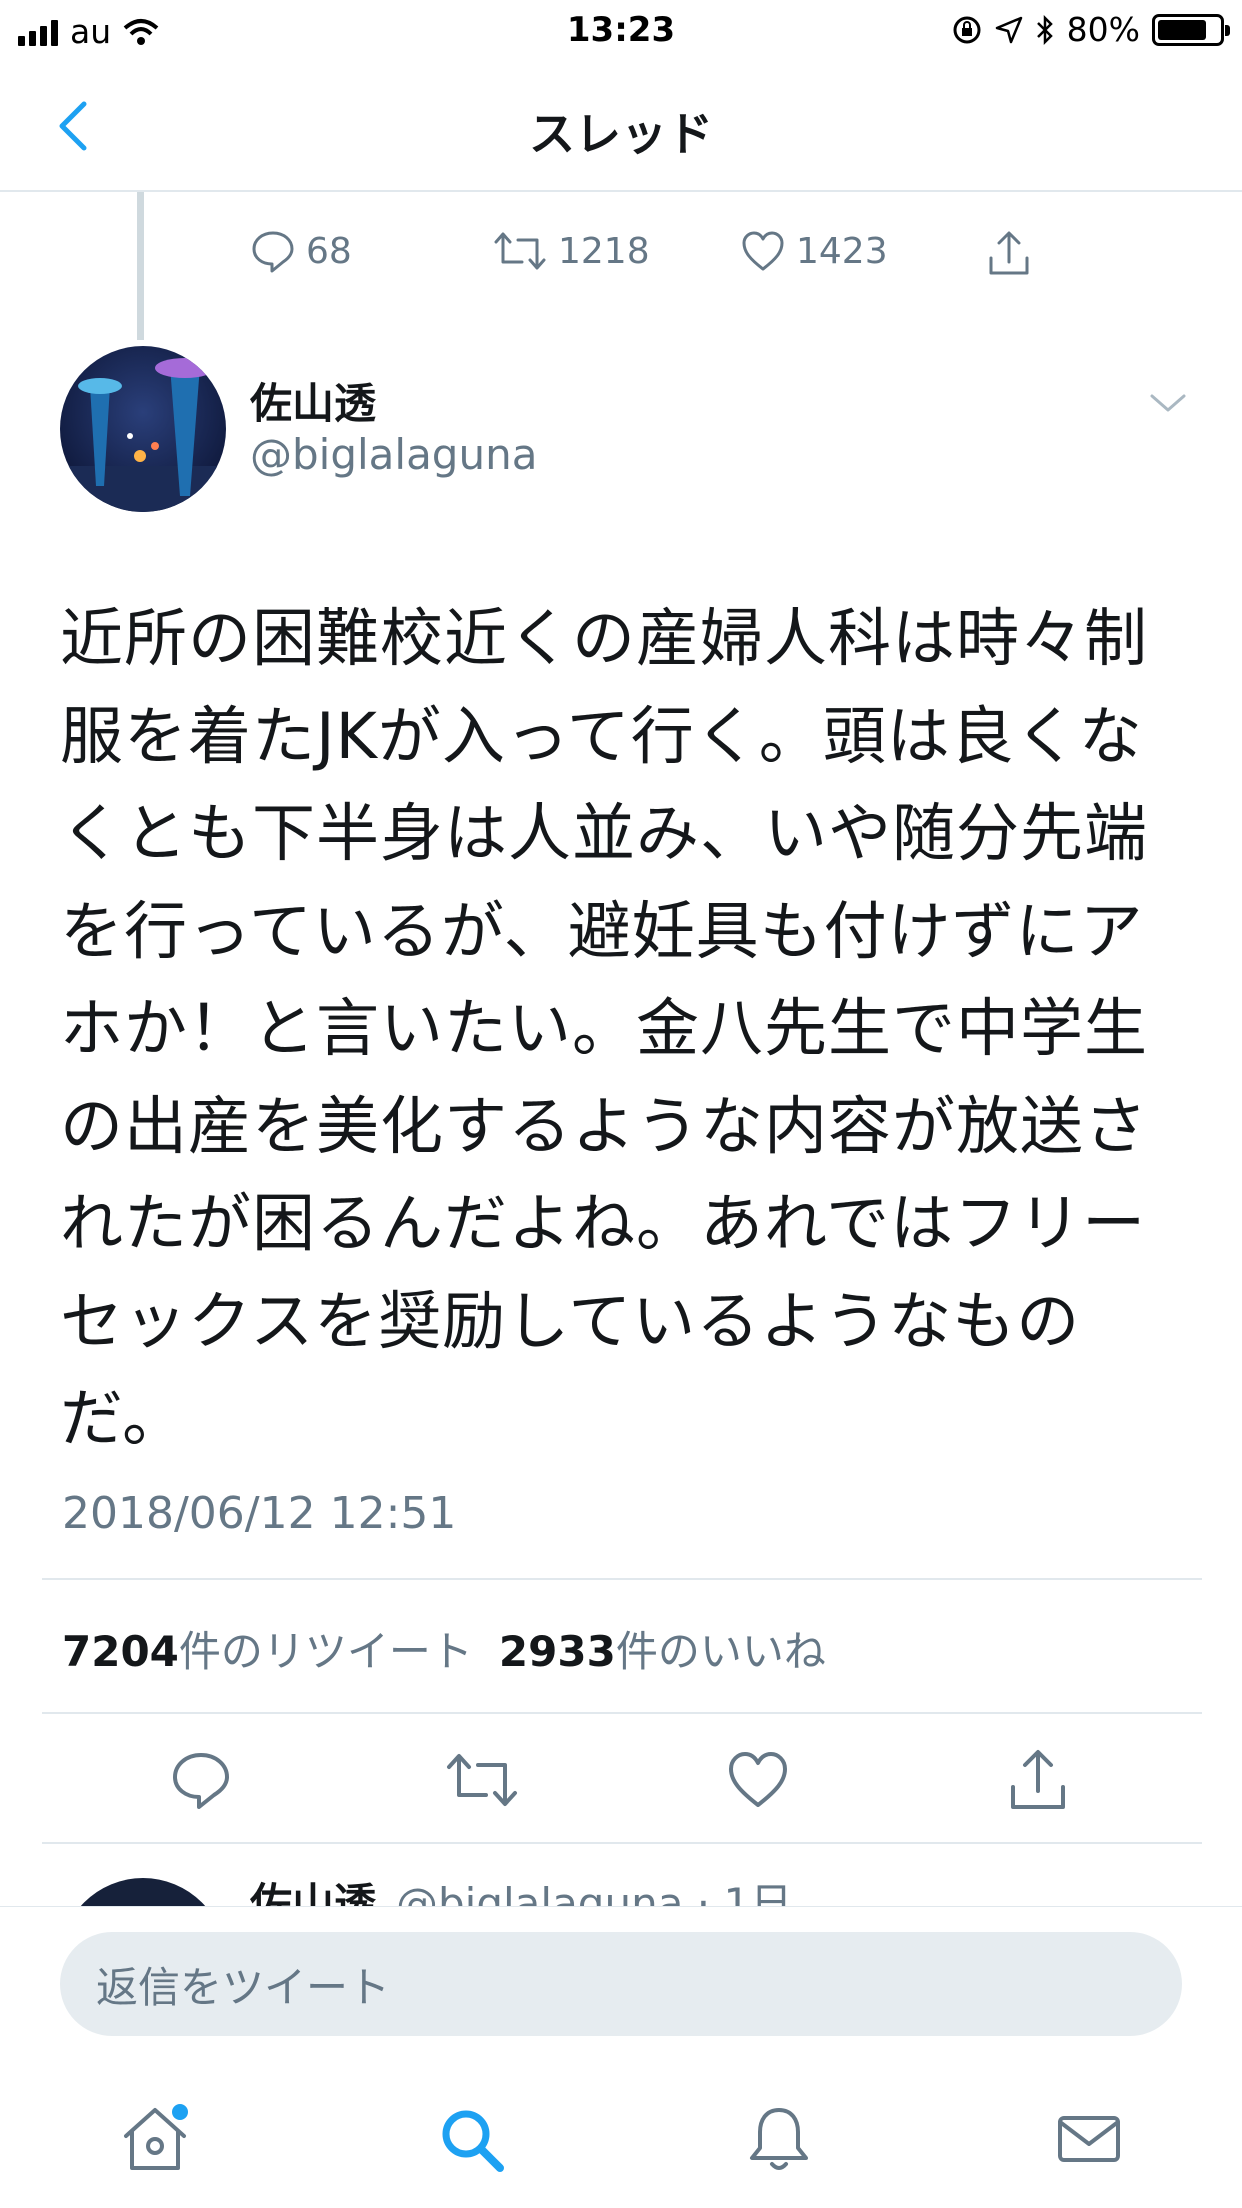  Describe the element at coordinates (313, 1888) in the screenshot. I see `next-display-name: 佐山透` at that location.